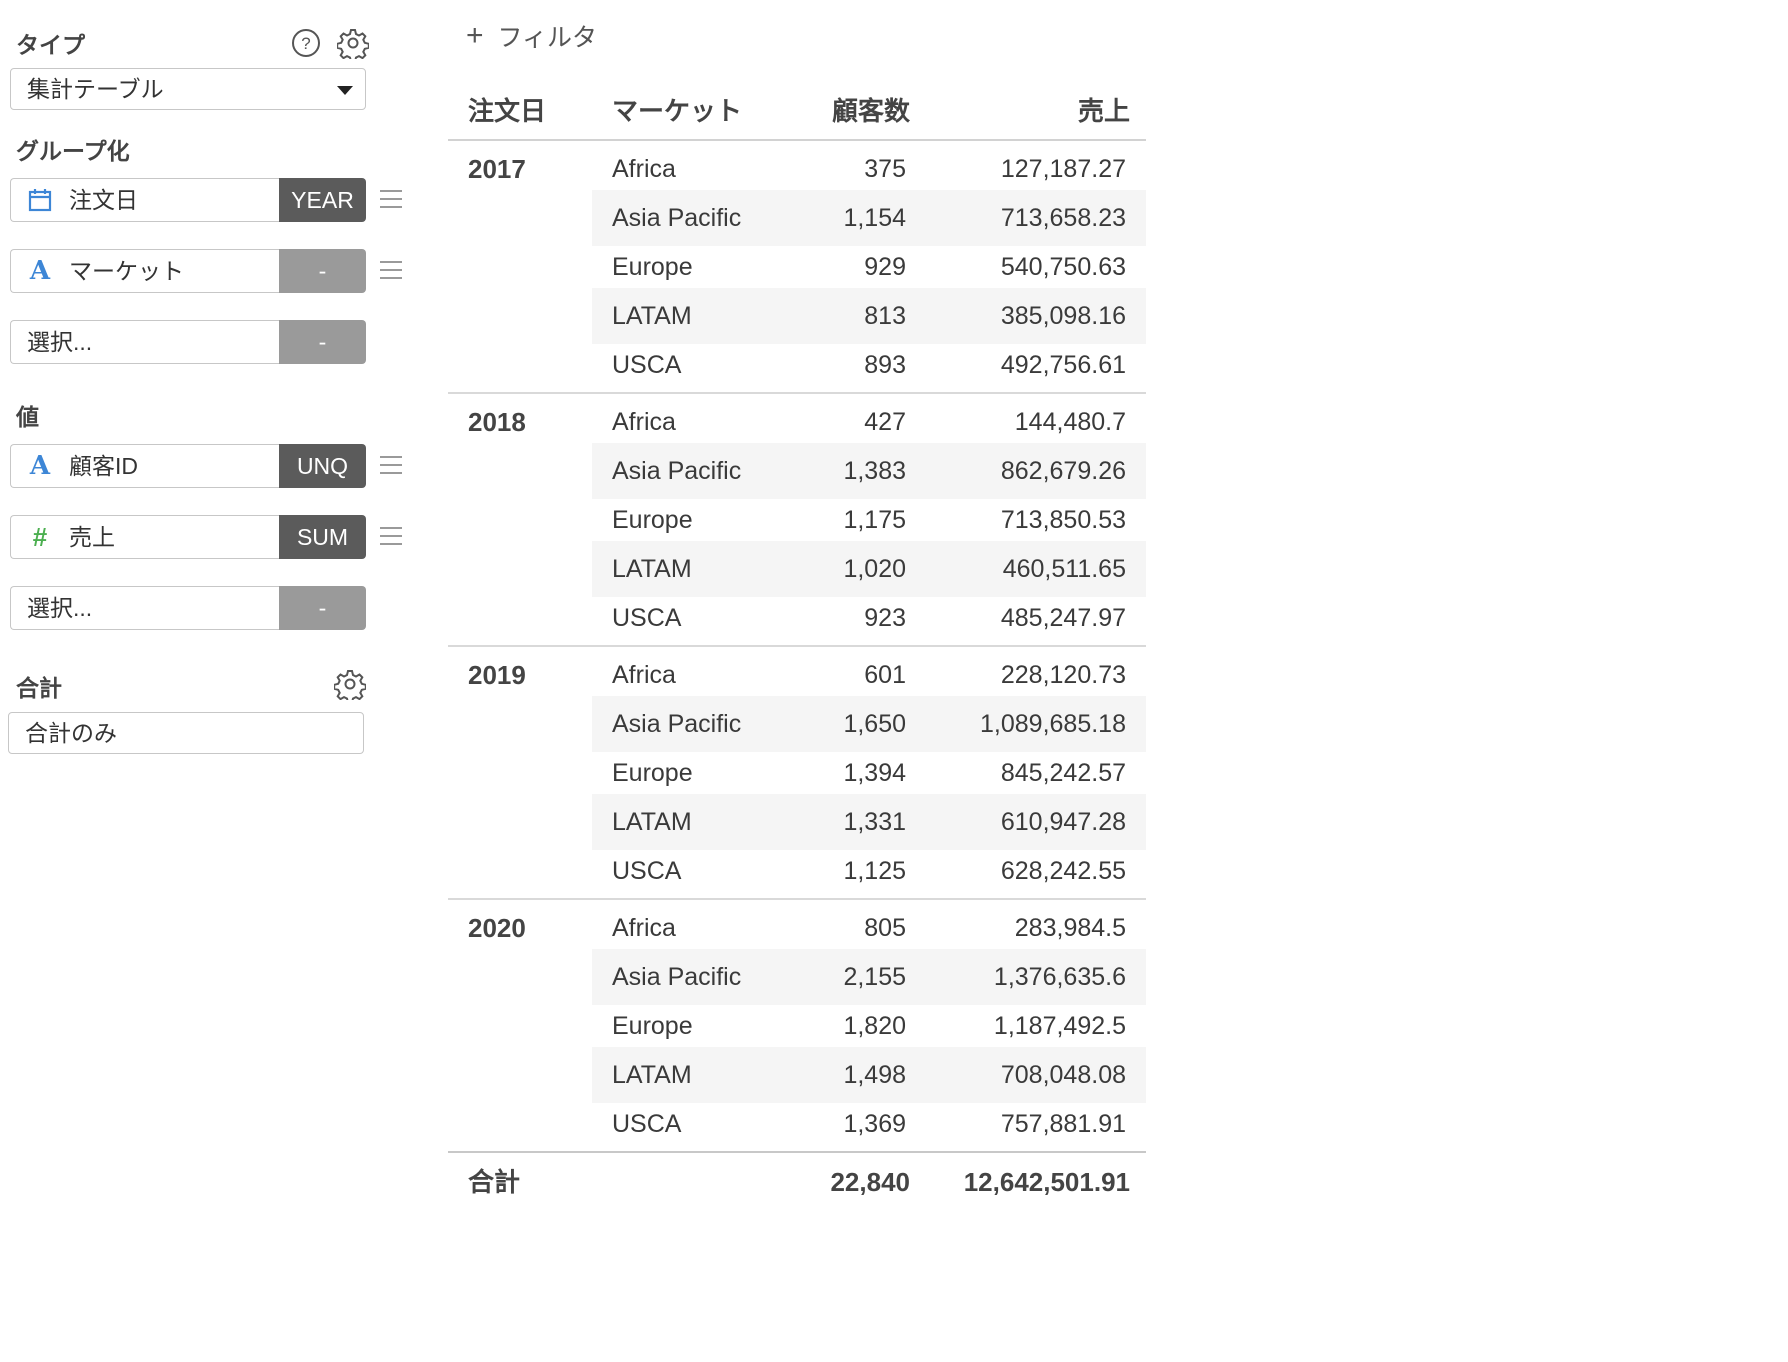 Image resolution: width=1788 pixels, height=1362 pixels. I want to click on chart-type-select: 集計テーブル, so click(188, 89).